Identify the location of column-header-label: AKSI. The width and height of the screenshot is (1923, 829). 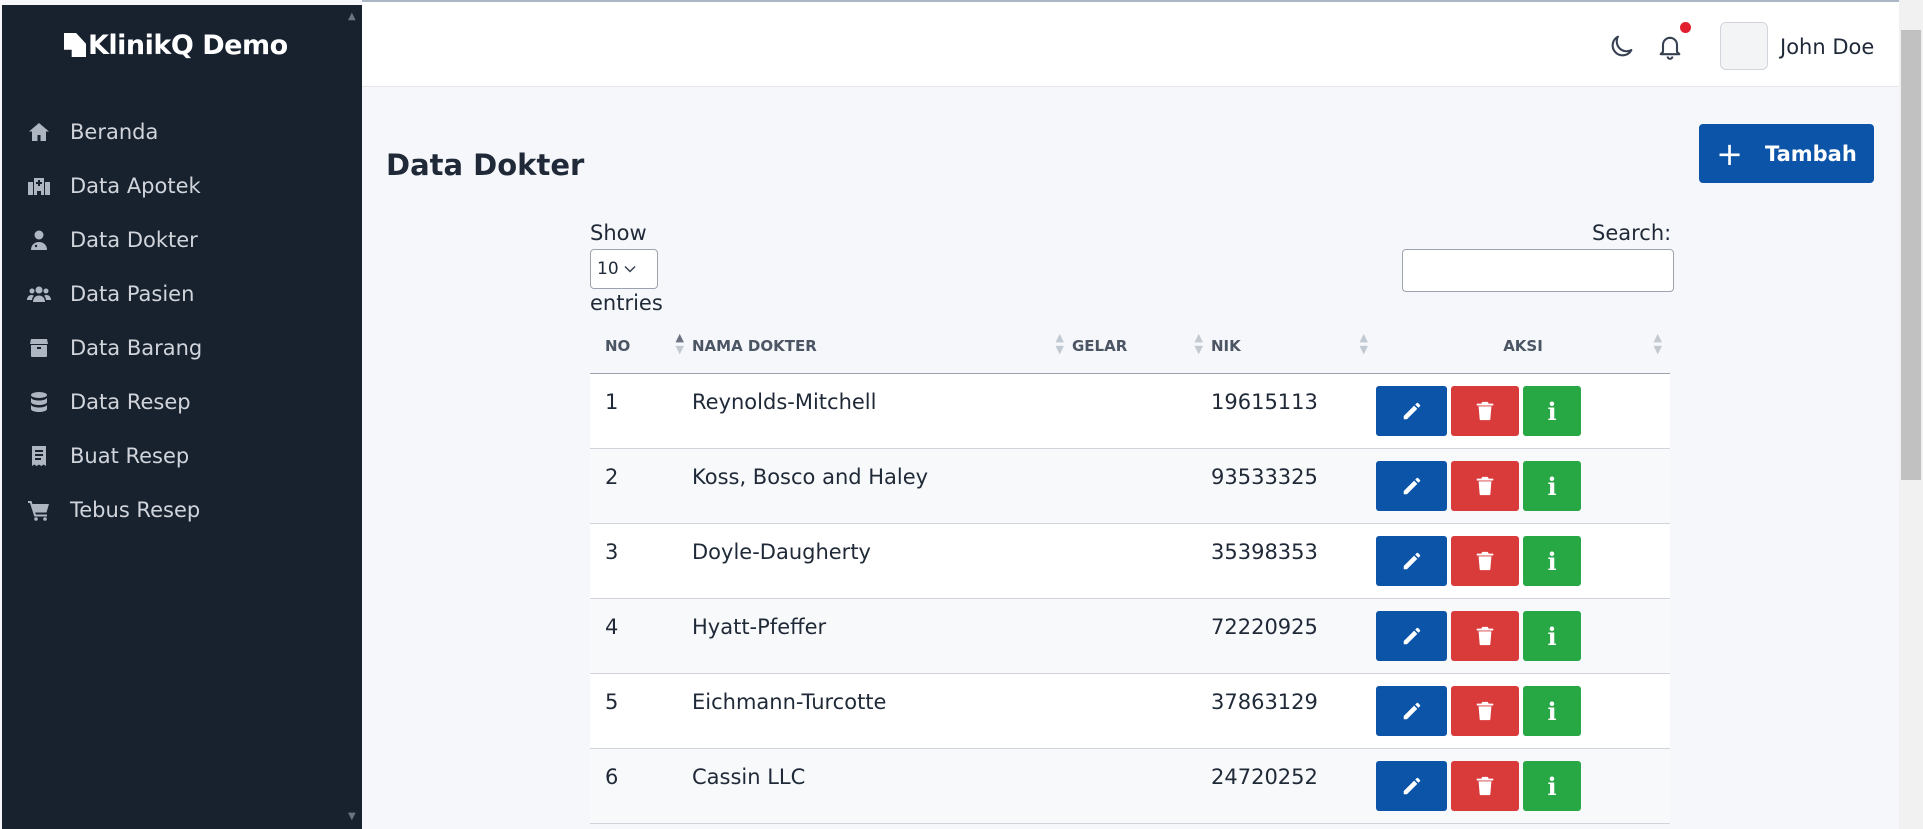
(1523, 345).